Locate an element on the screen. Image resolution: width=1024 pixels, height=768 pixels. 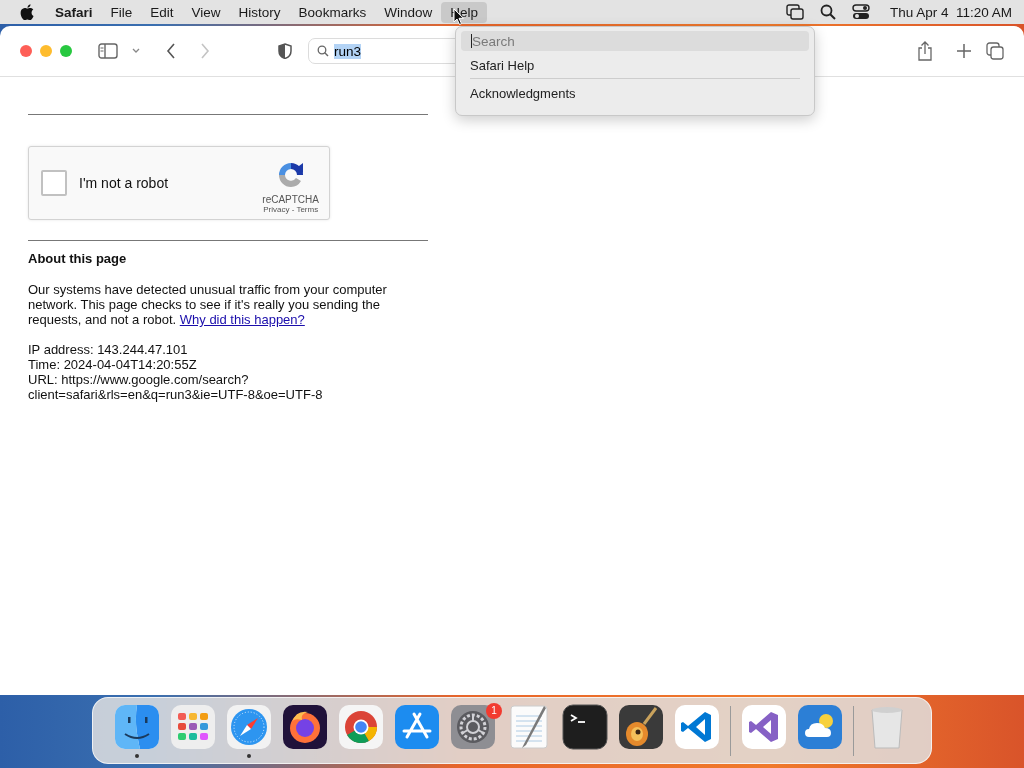
captcha-brand: reCAPTCHA is located at coordinates (290, 199).